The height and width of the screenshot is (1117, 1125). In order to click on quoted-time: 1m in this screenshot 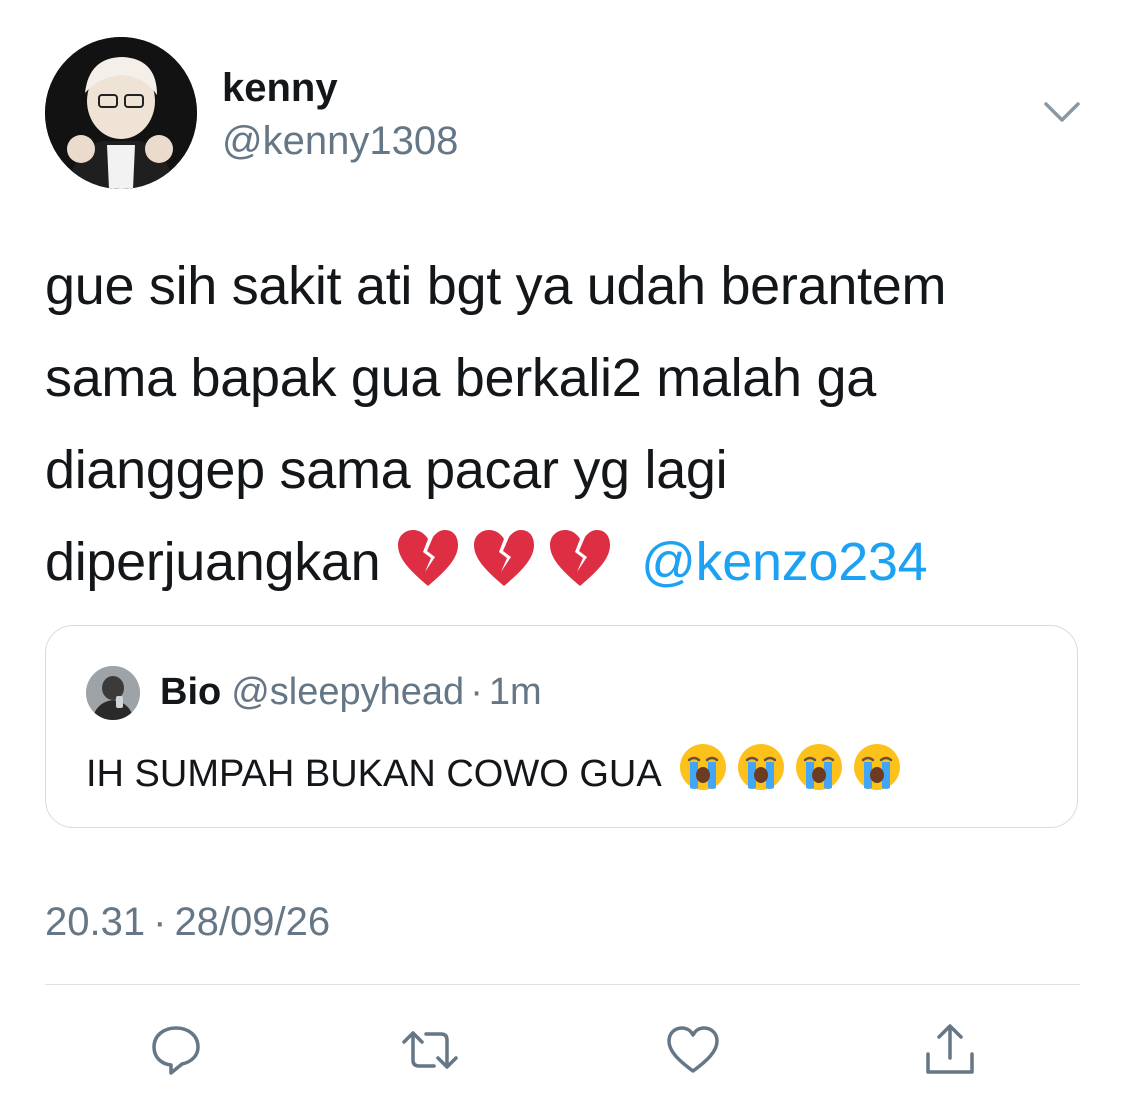, I will do `click(515, 692)`.